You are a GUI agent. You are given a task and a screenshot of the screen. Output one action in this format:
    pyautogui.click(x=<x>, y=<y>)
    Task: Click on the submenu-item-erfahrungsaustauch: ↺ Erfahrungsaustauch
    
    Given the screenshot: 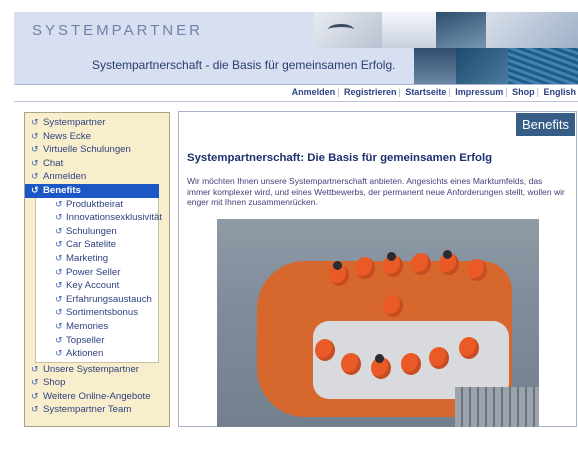 What is the action you would take?
    pyautogui.click(x=97, y=300)
    